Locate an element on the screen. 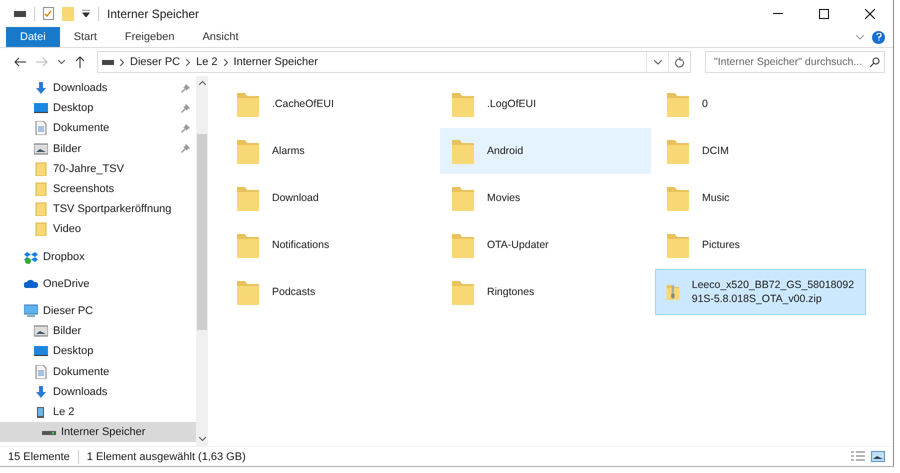  breadcrumb: Le 2 is located at coordinates (207, 62).